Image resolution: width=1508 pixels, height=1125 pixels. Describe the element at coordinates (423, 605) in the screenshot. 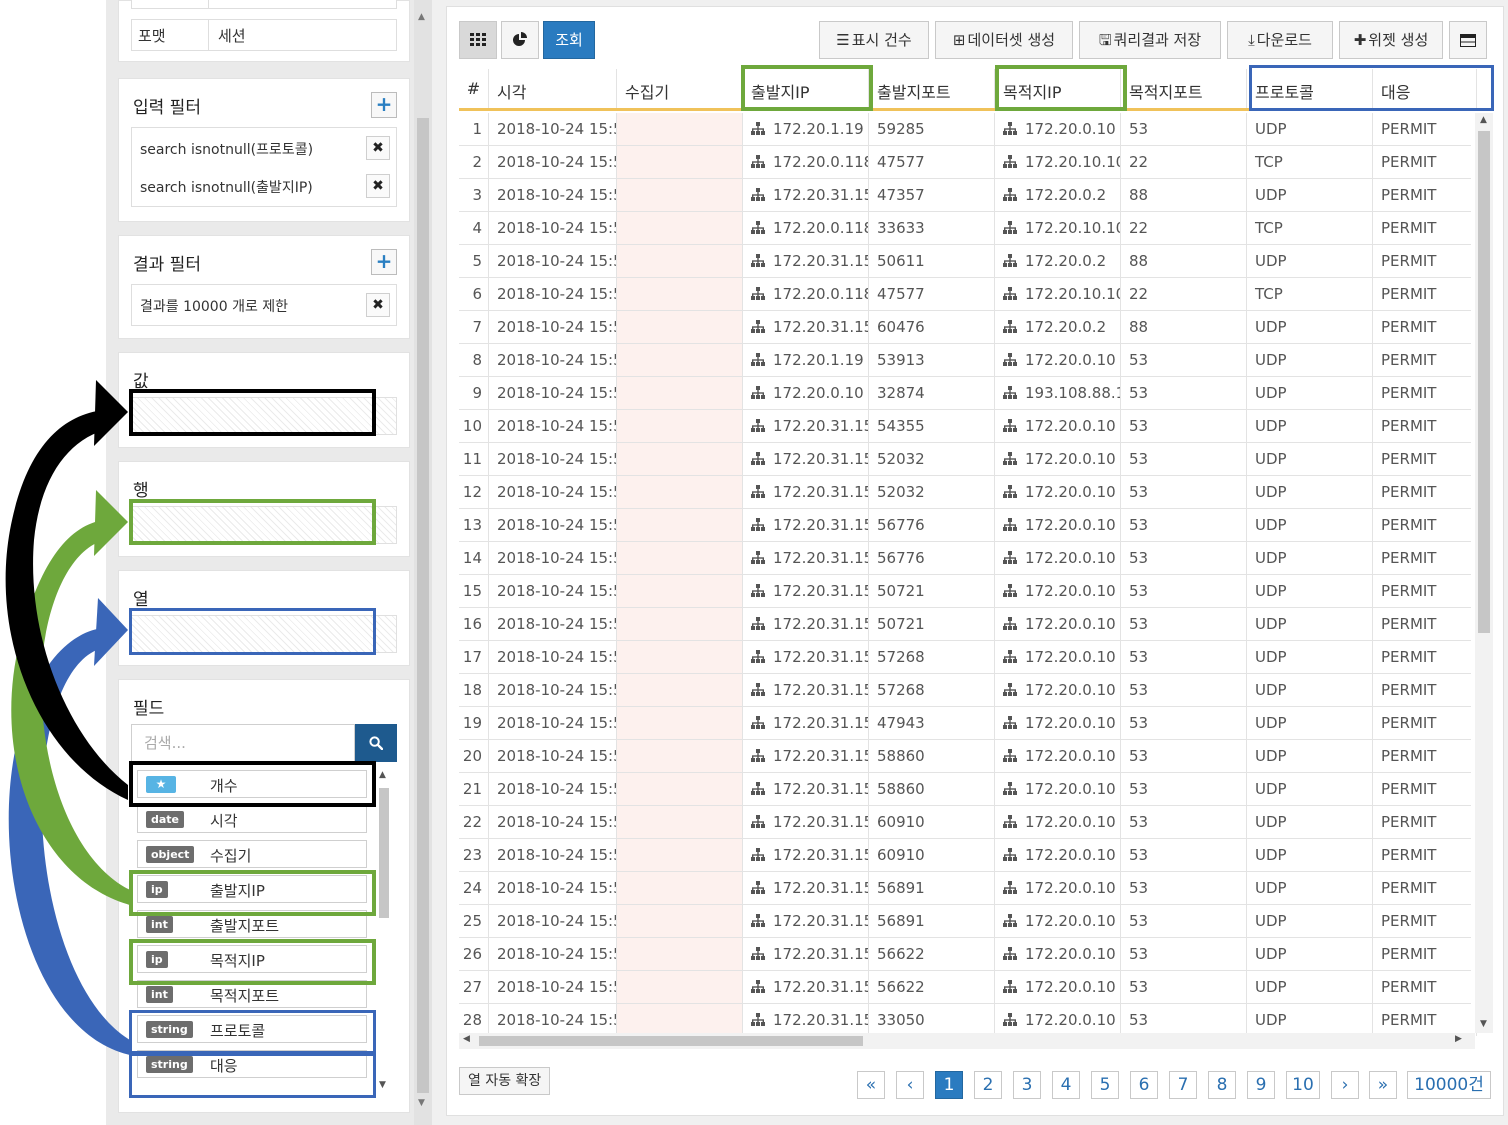

I see `sidebar-scroll-thumb` at that location.